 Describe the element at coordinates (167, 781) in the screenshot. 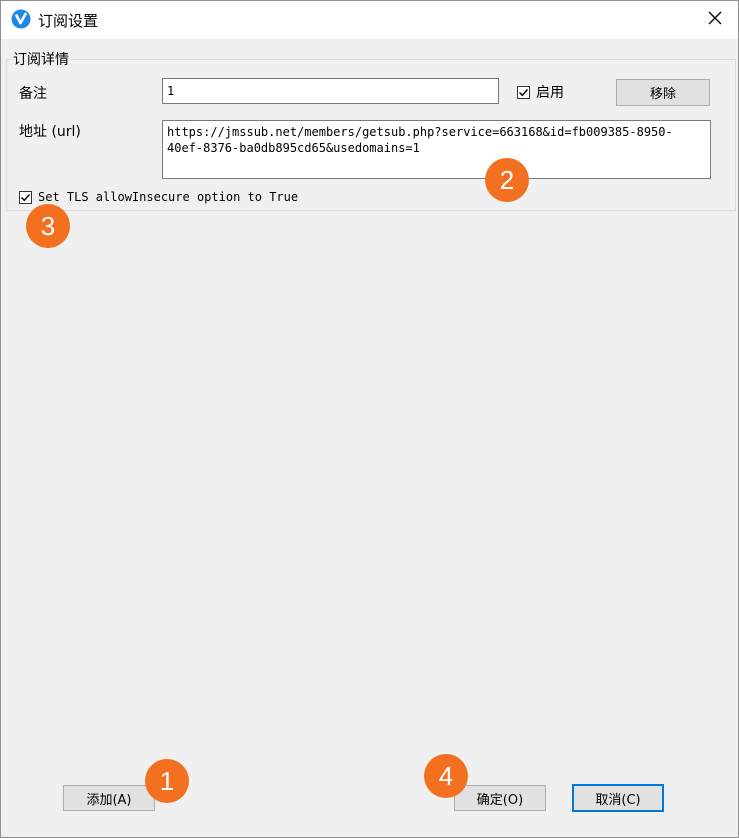

I see `step-badge-1: 1` at that location.